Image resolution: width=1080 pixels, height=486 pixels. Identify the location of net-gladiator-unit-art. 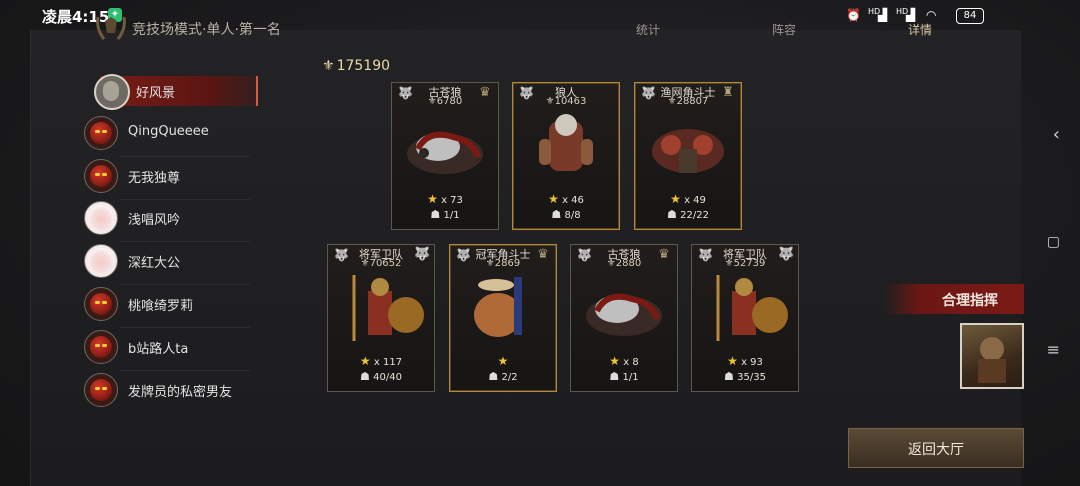
(688, 151).